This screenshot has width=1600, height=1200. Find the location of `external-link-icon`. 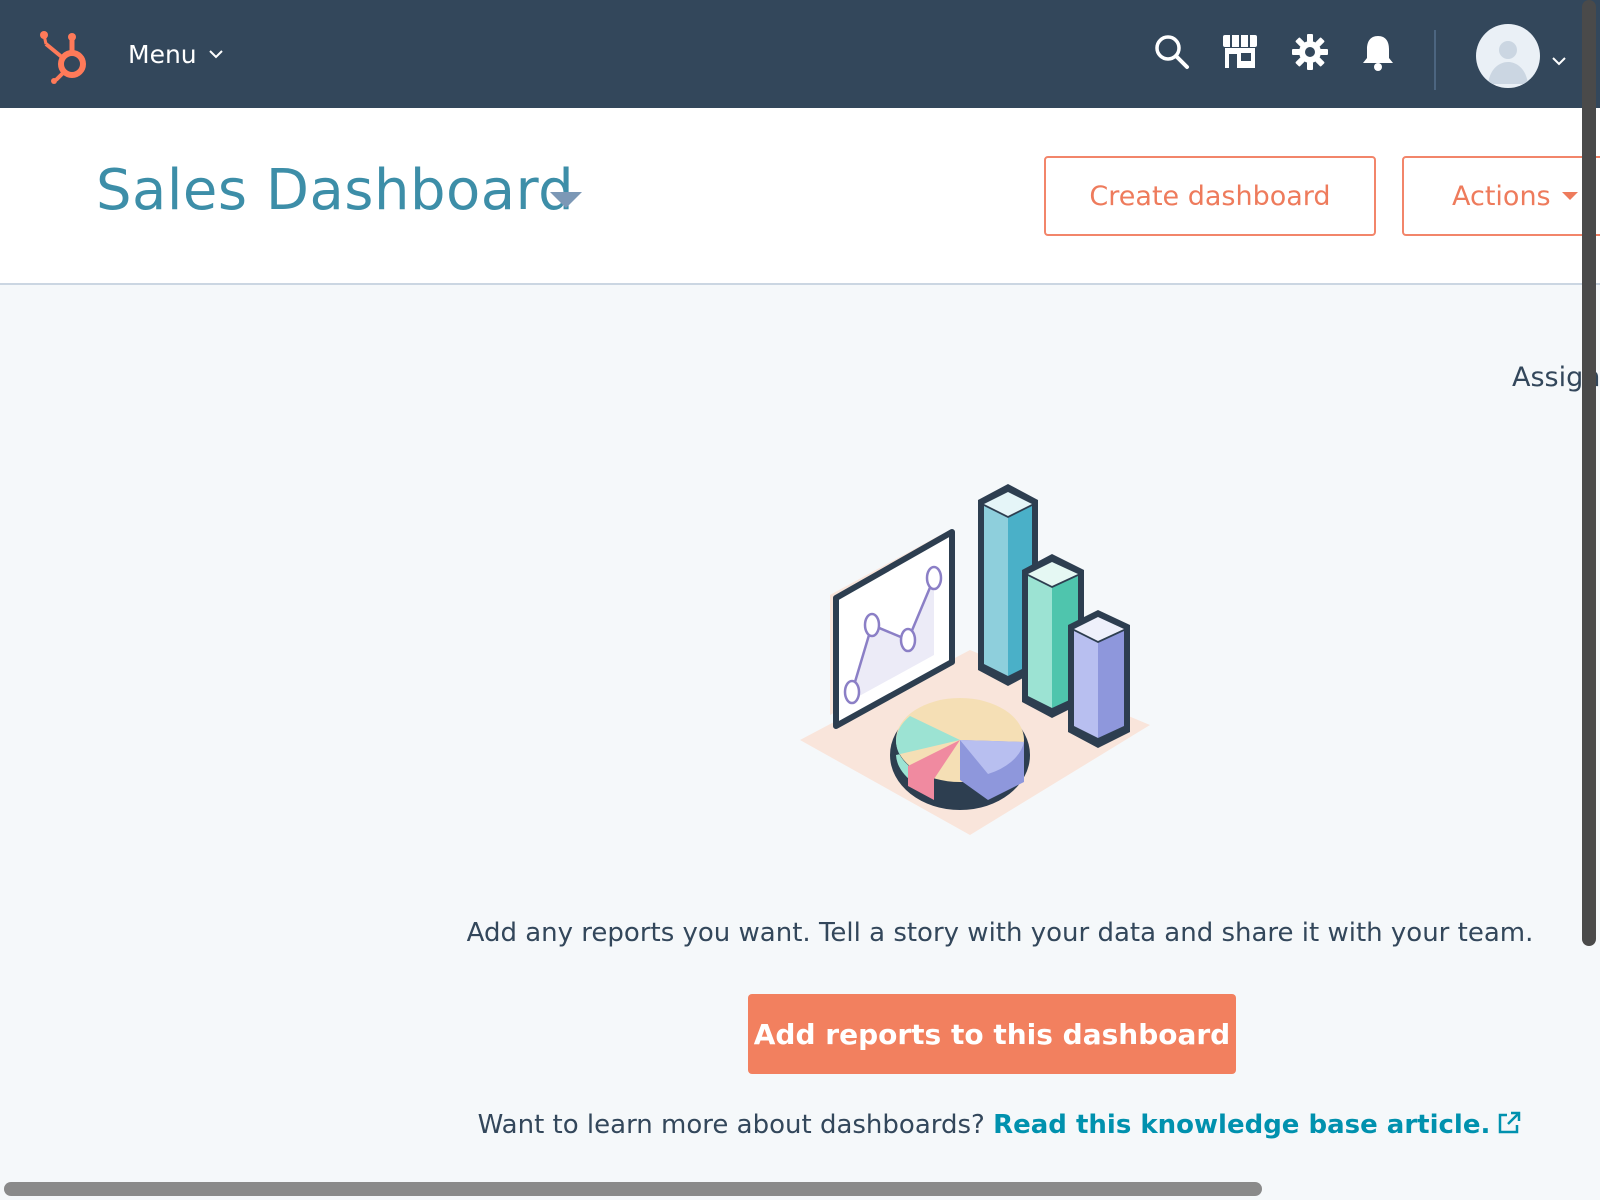

external-link-icon is located at coordinates (1510, 1122).